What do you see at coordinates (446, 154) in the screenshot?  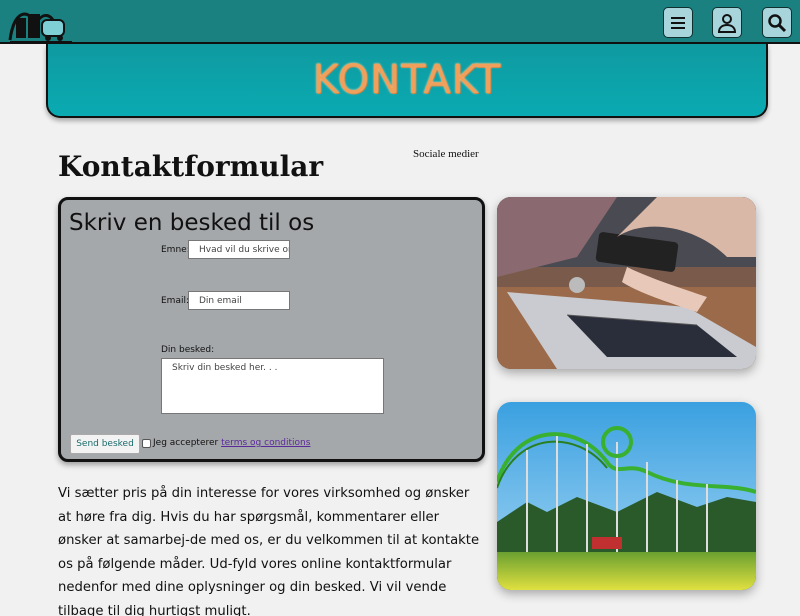 I see `social-media-label: Sociale medier` at bounding box center [446, 154].